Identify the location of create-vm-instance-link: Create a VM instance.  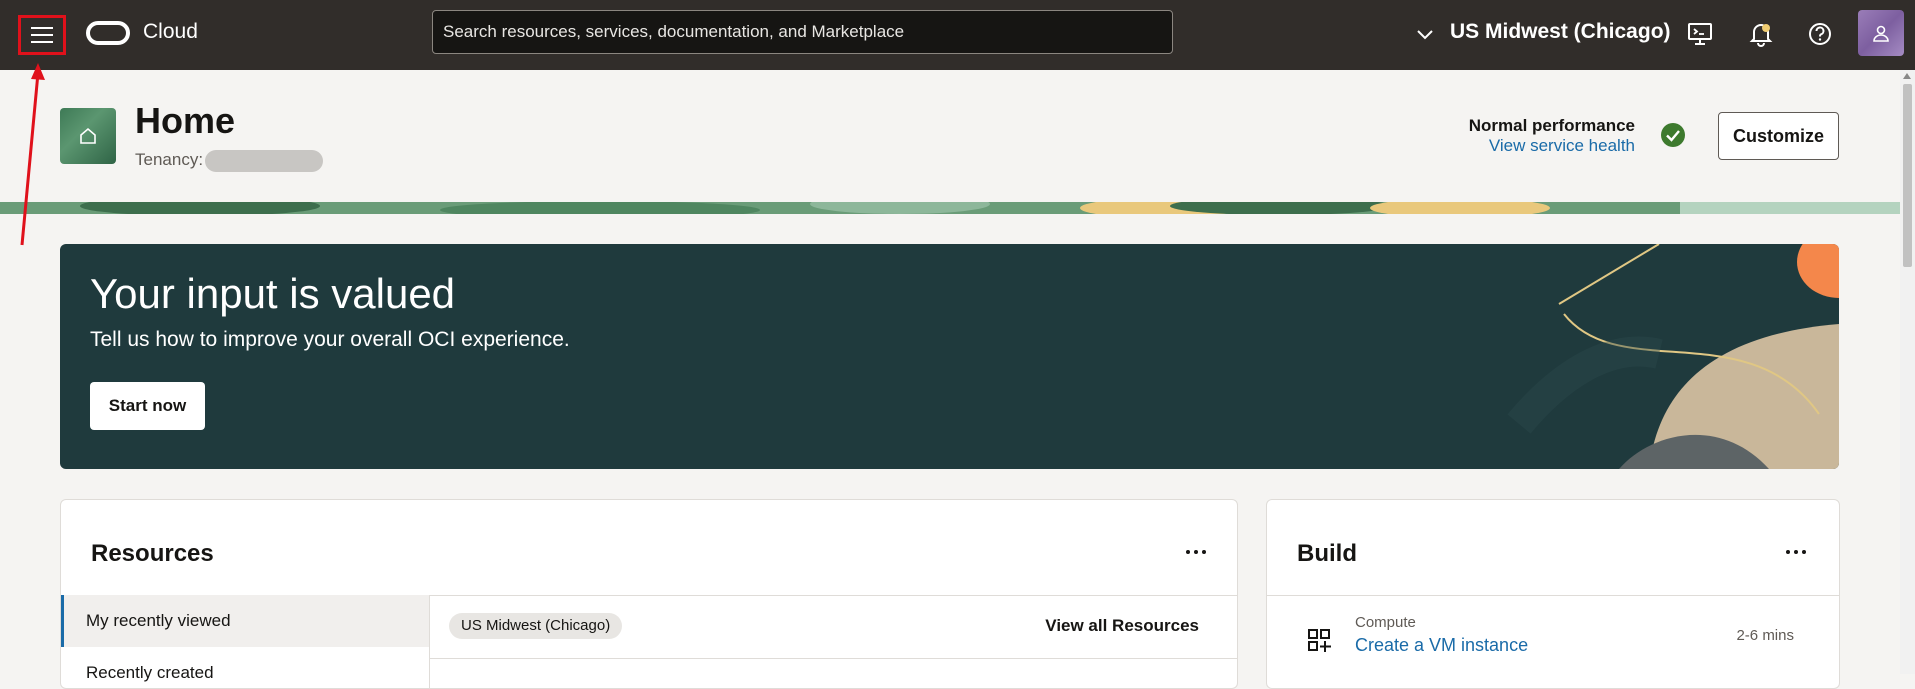
(1441, 645).